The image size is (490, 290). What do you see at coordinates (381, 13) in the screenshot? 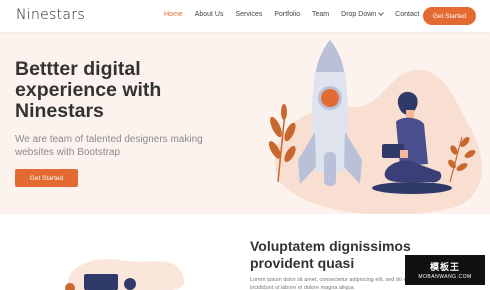
I see `chevron-down-icon` at bounding box center [381, 13].